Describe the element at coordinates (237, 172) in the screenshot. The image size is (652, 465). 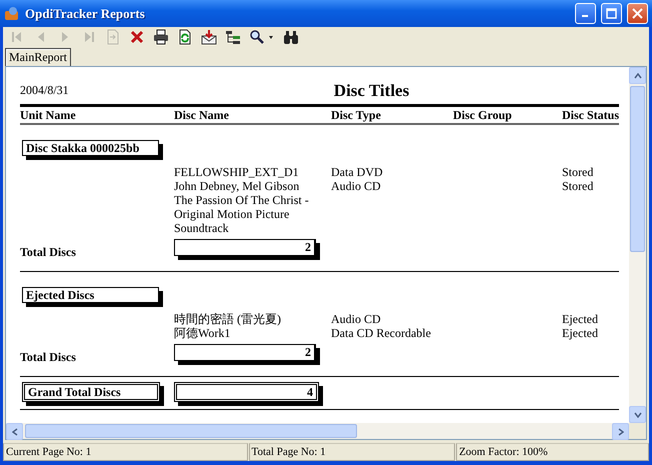
I see `disc-name: FELLOWSHIP_EXT_D1` at that location.